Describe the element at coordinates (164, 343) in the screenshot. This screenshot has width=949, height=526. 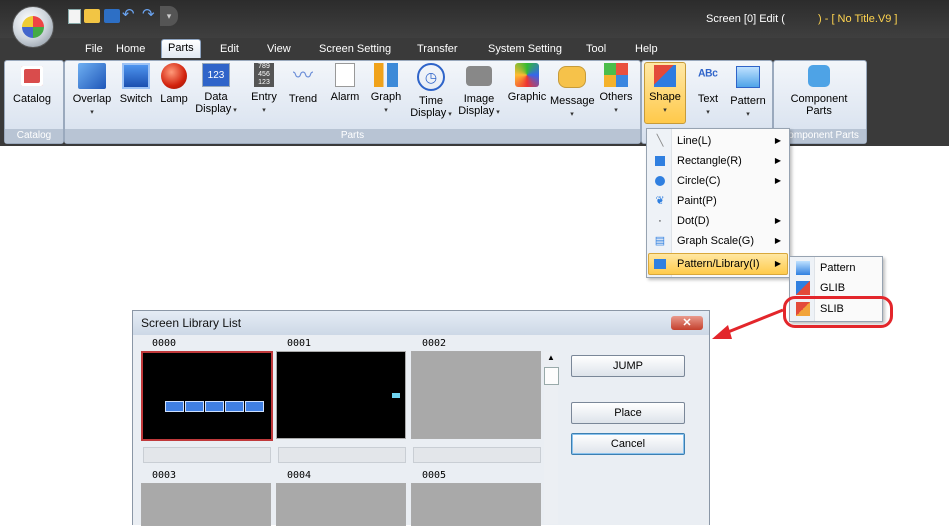
I see `thumbnail-label: 0000` at that location.